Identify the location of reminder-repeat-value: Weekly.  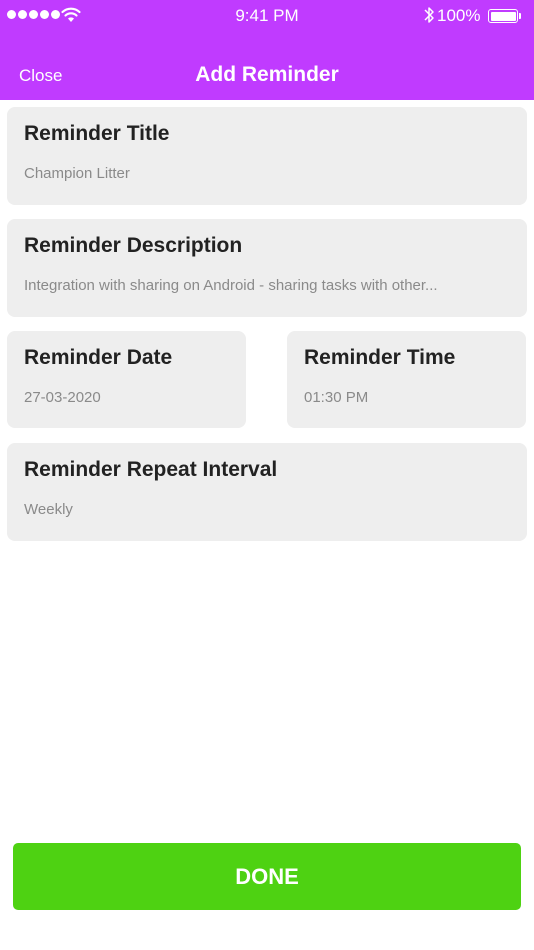
(48, 509).